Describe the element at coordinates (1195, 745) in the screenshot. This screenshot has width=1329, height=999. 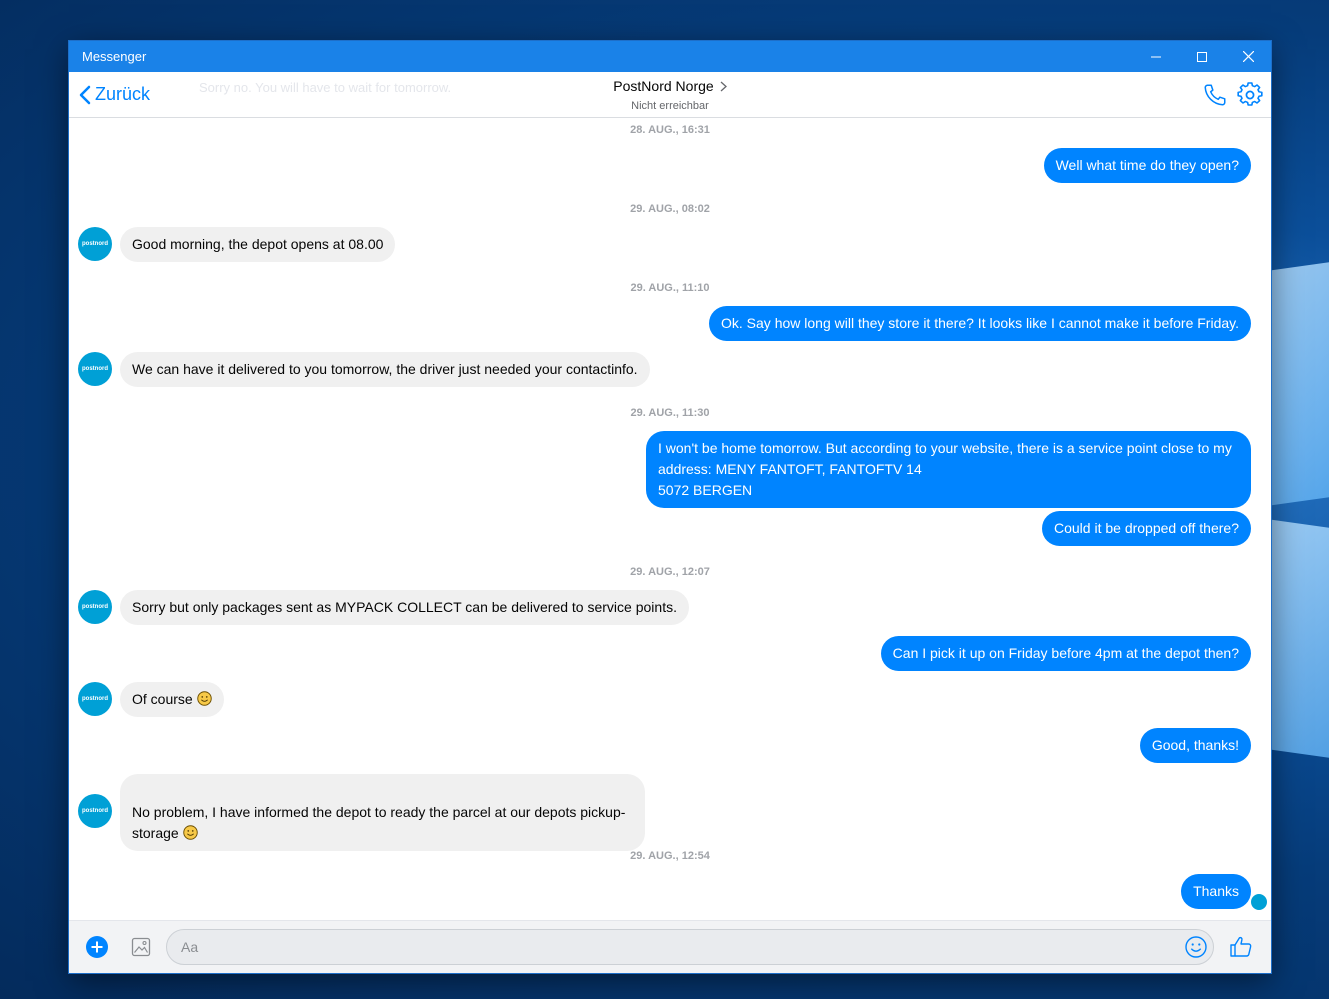
I see `message-outgoing: Good, thanks!` at that location.